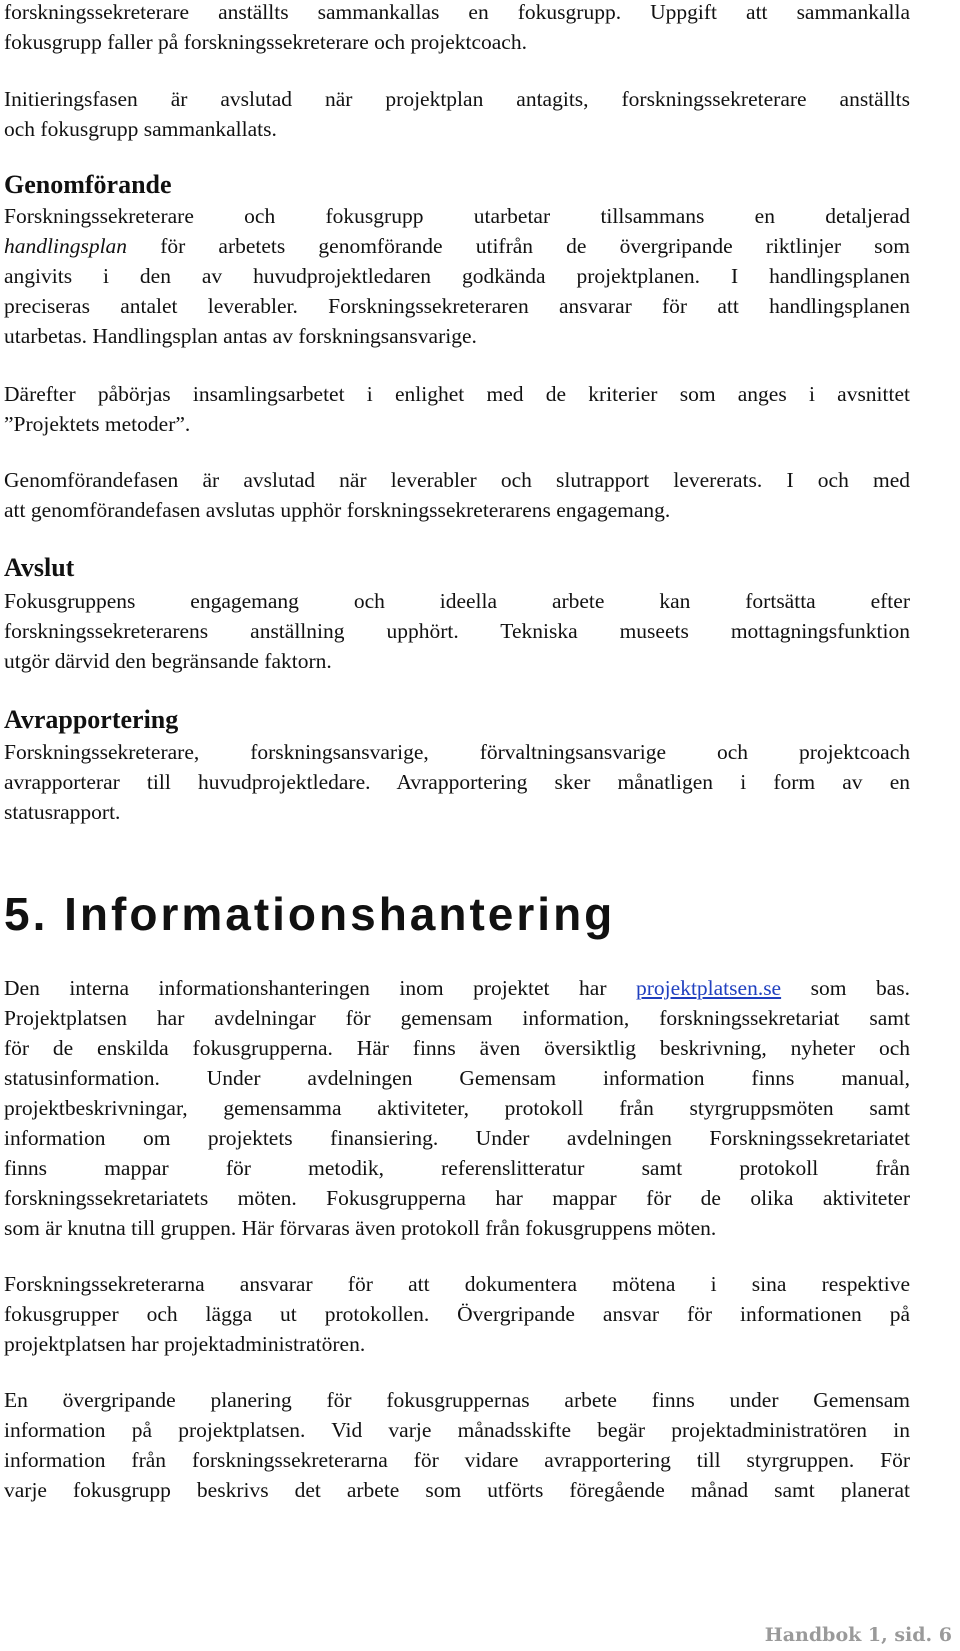  What do you see at coordinates (66, 246) in the screenshot?
I see `italic-term: handlingsplan` at bounding box center [66, 246].